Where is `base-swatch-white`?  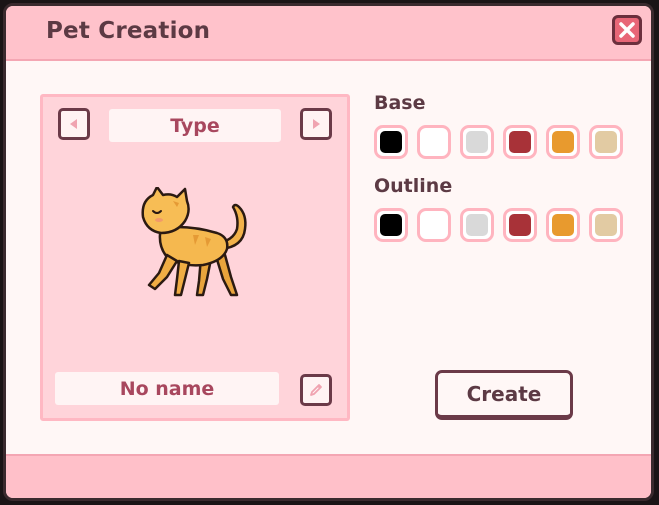
base-swatch-white is located at coordinates (434, 142).